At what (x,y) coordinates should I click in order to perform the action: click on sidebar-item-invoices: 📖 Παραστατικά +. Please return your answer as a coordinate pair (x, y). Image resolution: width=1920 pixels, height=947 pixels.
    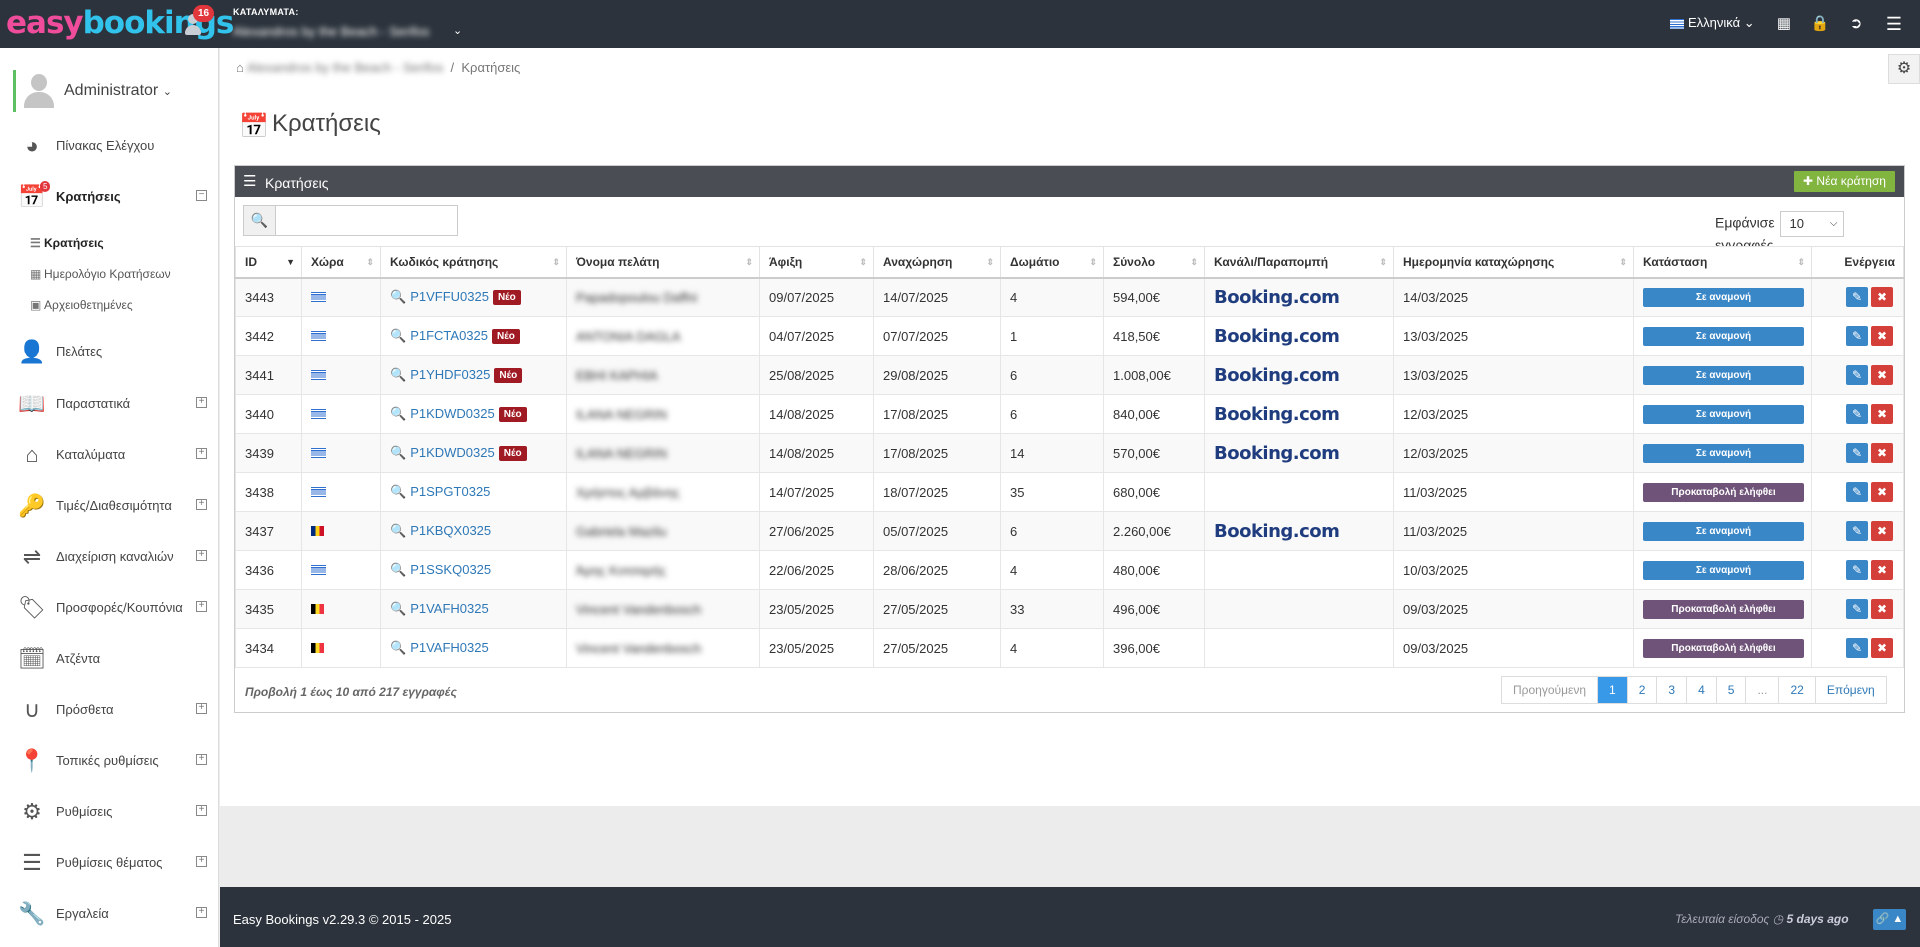
    Looking at the image, I should click on (109, 404).